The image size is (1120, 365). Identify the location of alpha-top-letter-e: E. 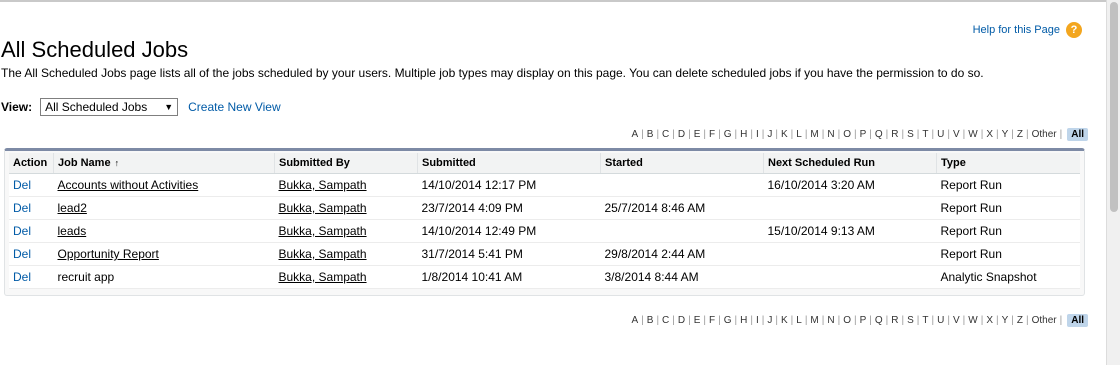
(697, 134).